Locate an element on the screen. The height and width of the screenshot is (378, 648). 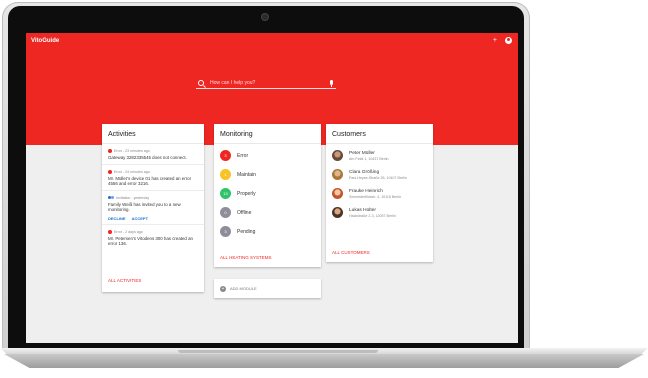
customer-name: Peter Müller is located at coordinates (362, 153).